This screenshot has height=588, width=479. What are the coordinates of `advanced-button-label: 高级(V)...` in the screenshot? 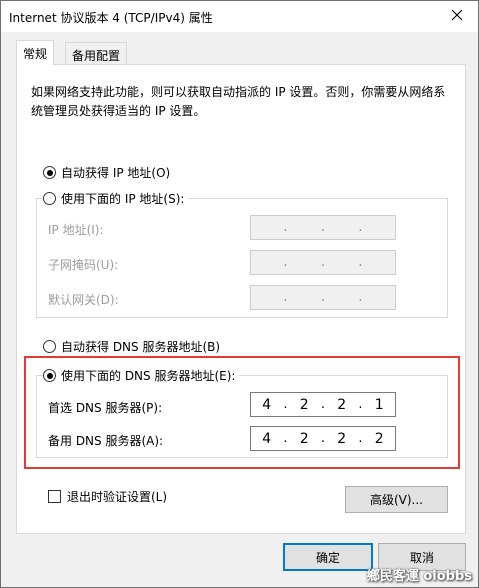 It's located at (396, 500).